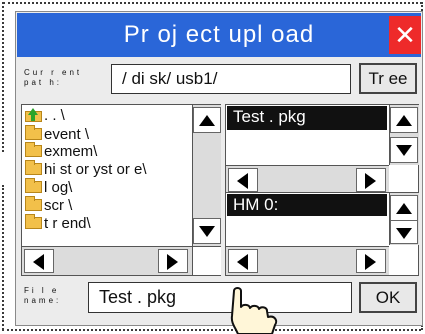 The image size is (425, 334). I want to click on tree-button: Tr ee, so click(388, 78).